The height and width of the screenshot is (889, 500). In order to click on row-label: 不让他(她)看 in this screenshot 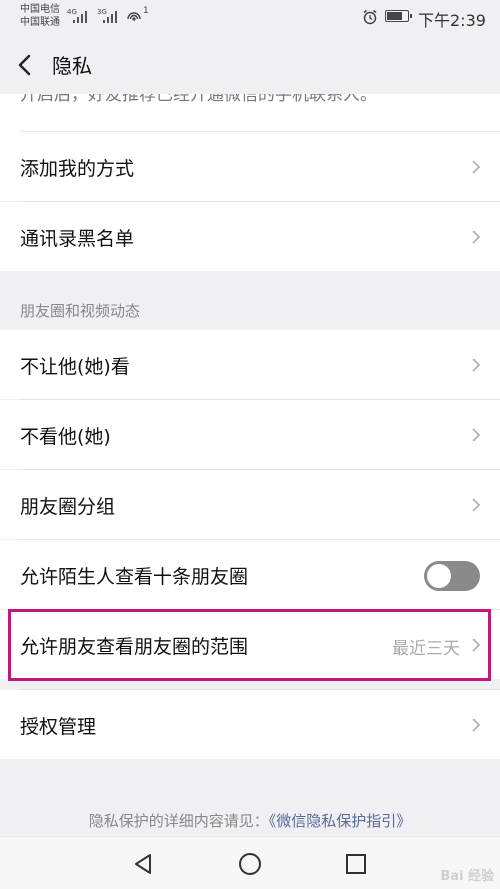, I will do `click(75, 367)`.